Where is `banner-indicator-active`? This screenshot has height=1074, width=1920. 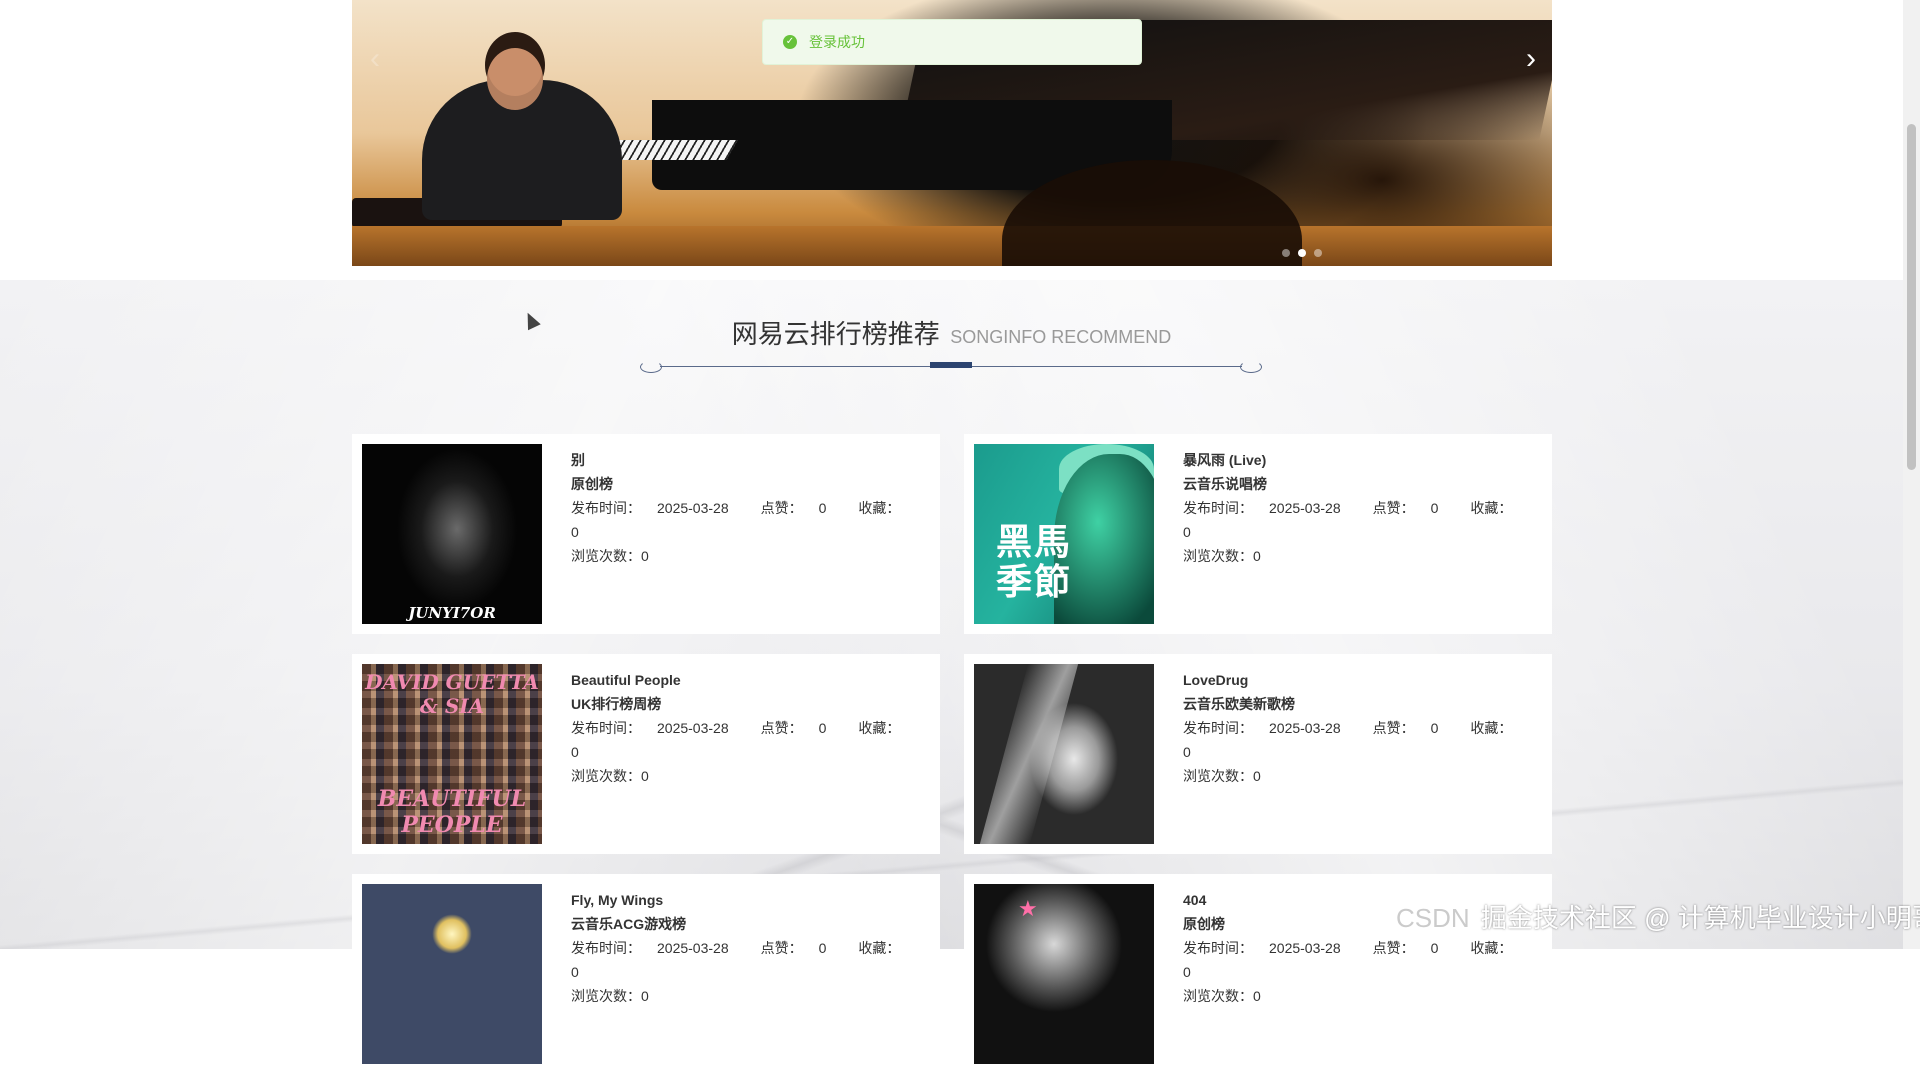
banner-indicator-active is located at coordinates (1302, 253).